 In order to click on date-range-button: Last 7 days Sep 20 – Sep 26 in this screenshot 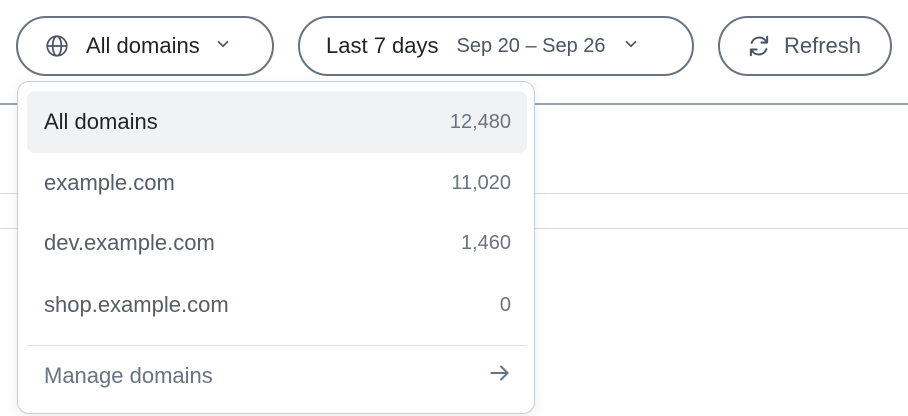, I will do `click(496, 46)`.